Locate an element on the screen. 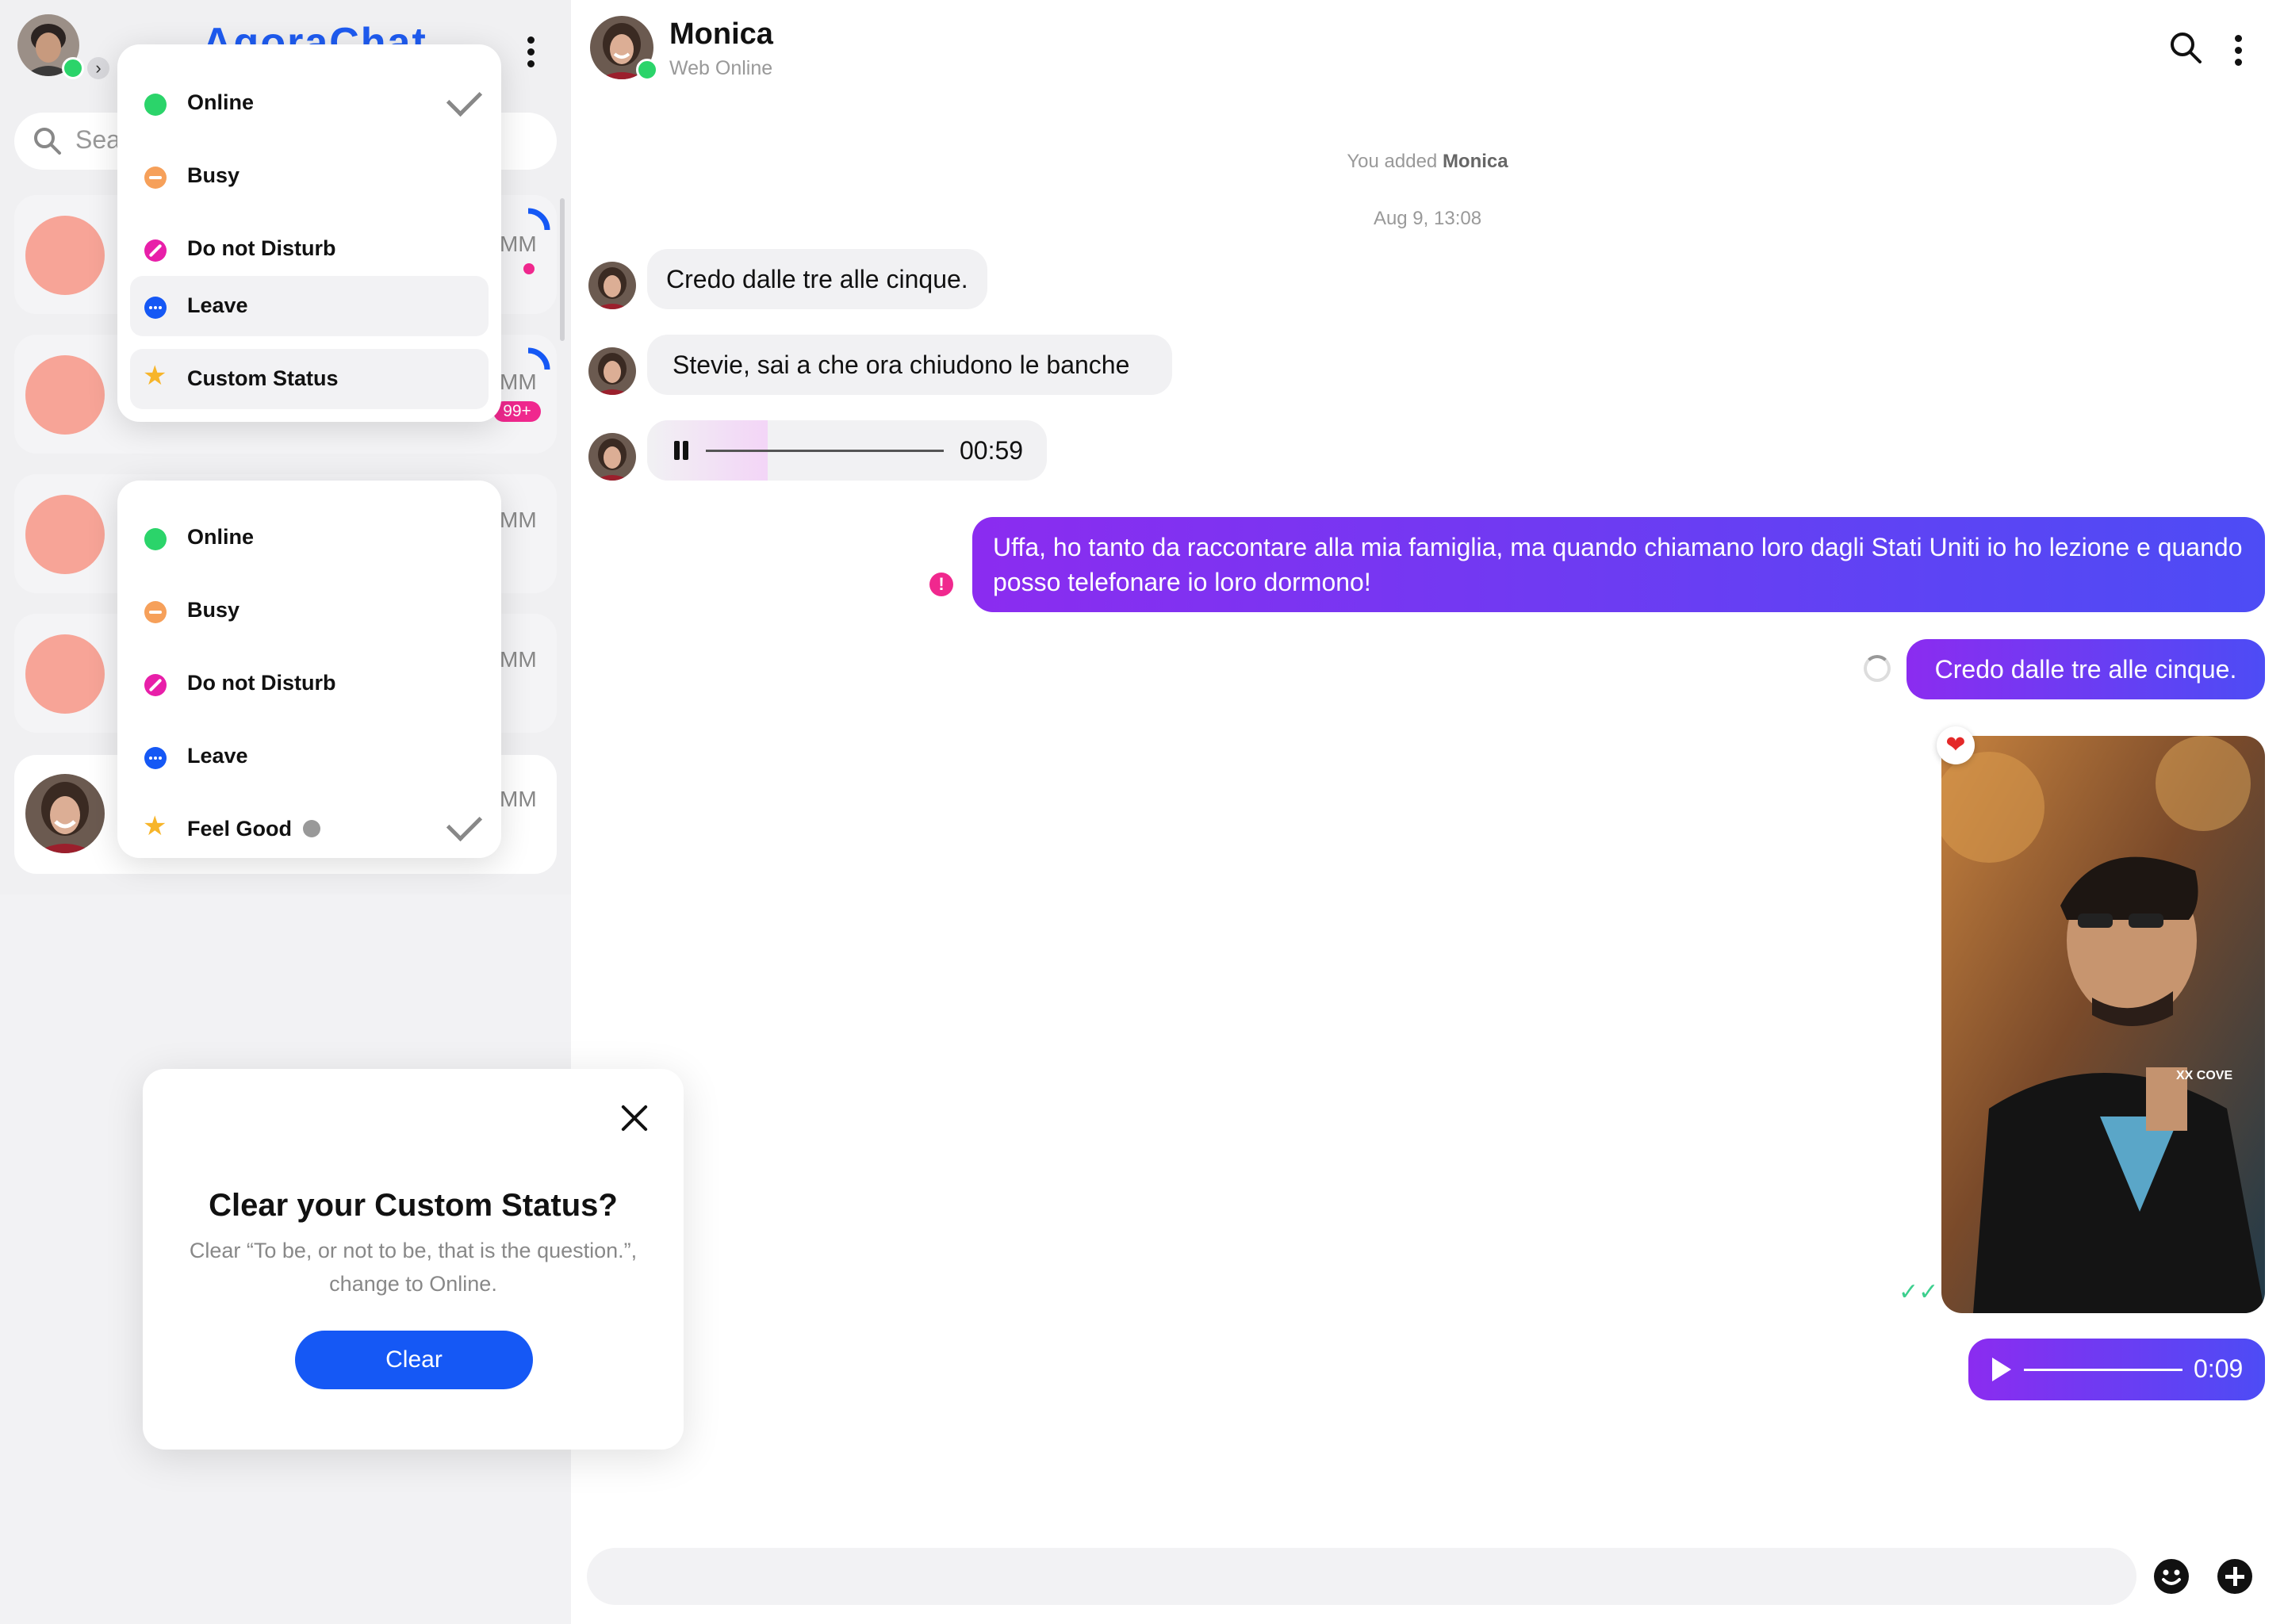 Image resolution: width=2284 pixels, height=1624 pixels. message-bubble-incoming: Credo dalle tre alle cinque. is located at coordinates (817, 279).